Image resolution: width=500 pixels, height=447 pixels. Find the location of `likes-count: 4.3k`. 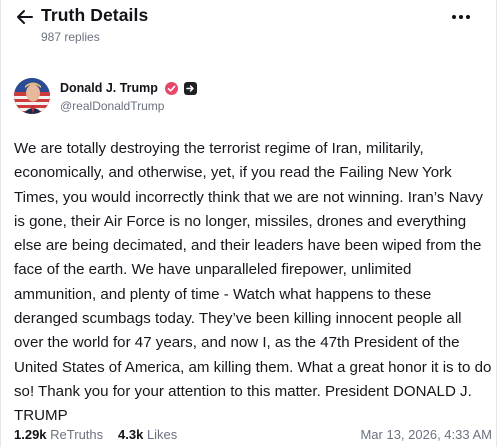

likes-count: 4.3k is located at coordinates (131, 434).